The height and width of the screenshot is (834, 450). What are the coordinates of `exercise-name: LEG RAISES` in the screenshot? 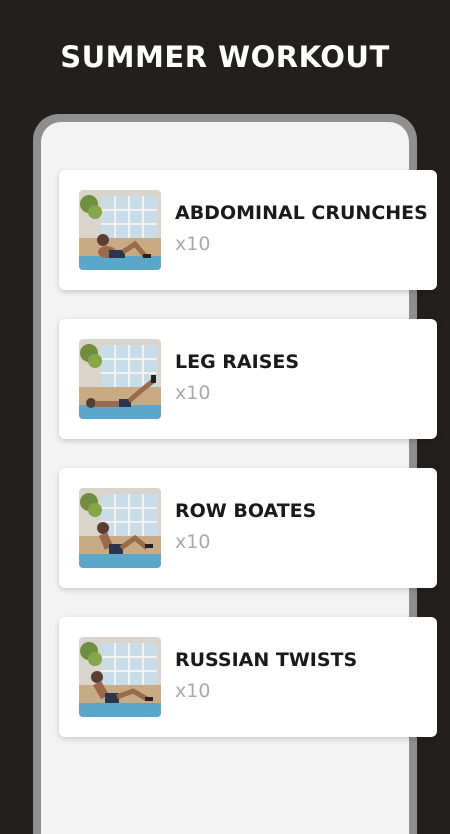 It's located at (237, 362).